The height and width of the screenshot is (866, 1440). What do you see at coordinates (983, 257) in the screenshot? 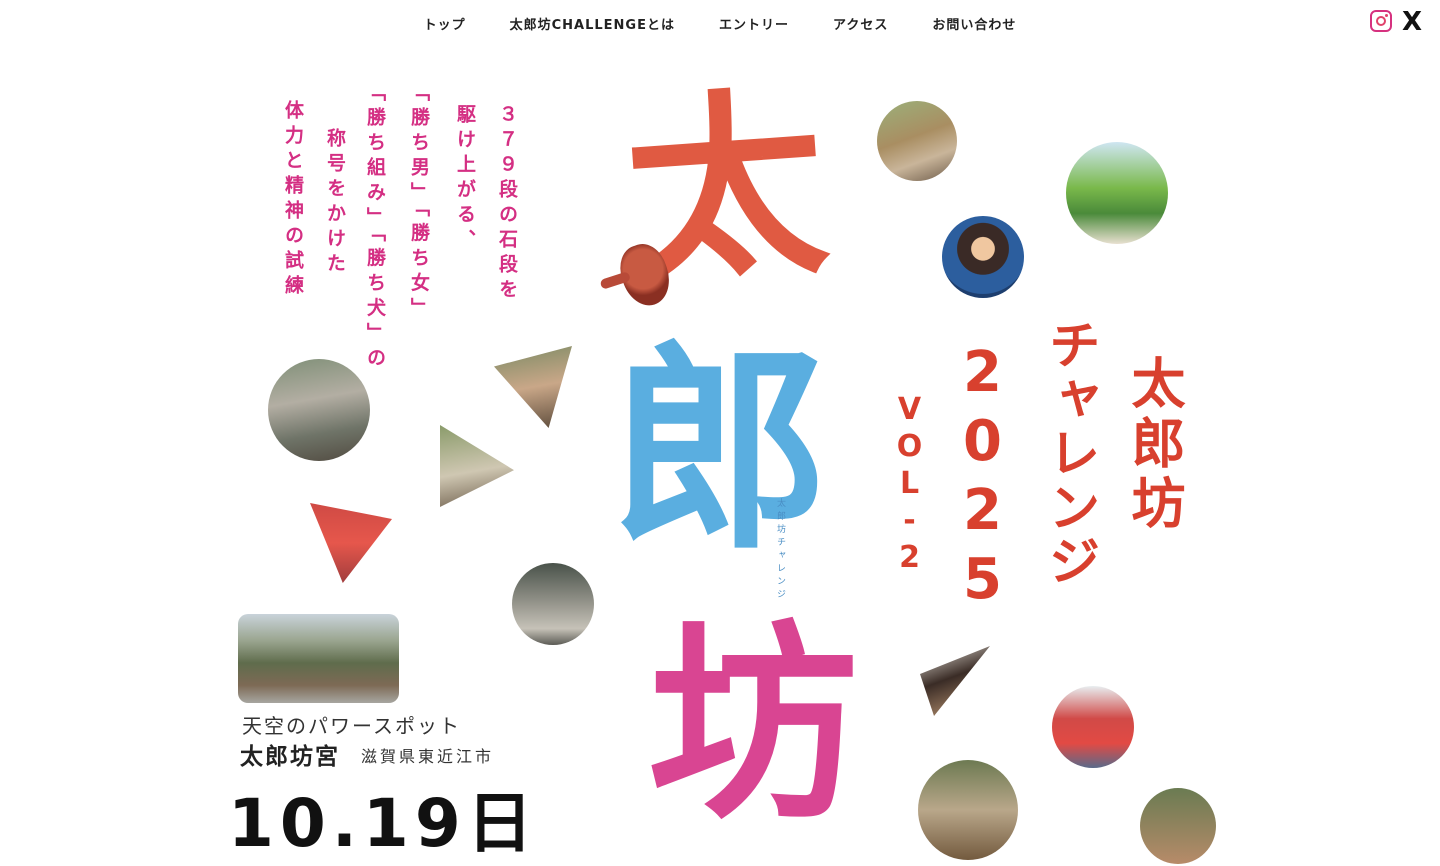
I see `photo-girl-medal` at bounding box center [983, 257].